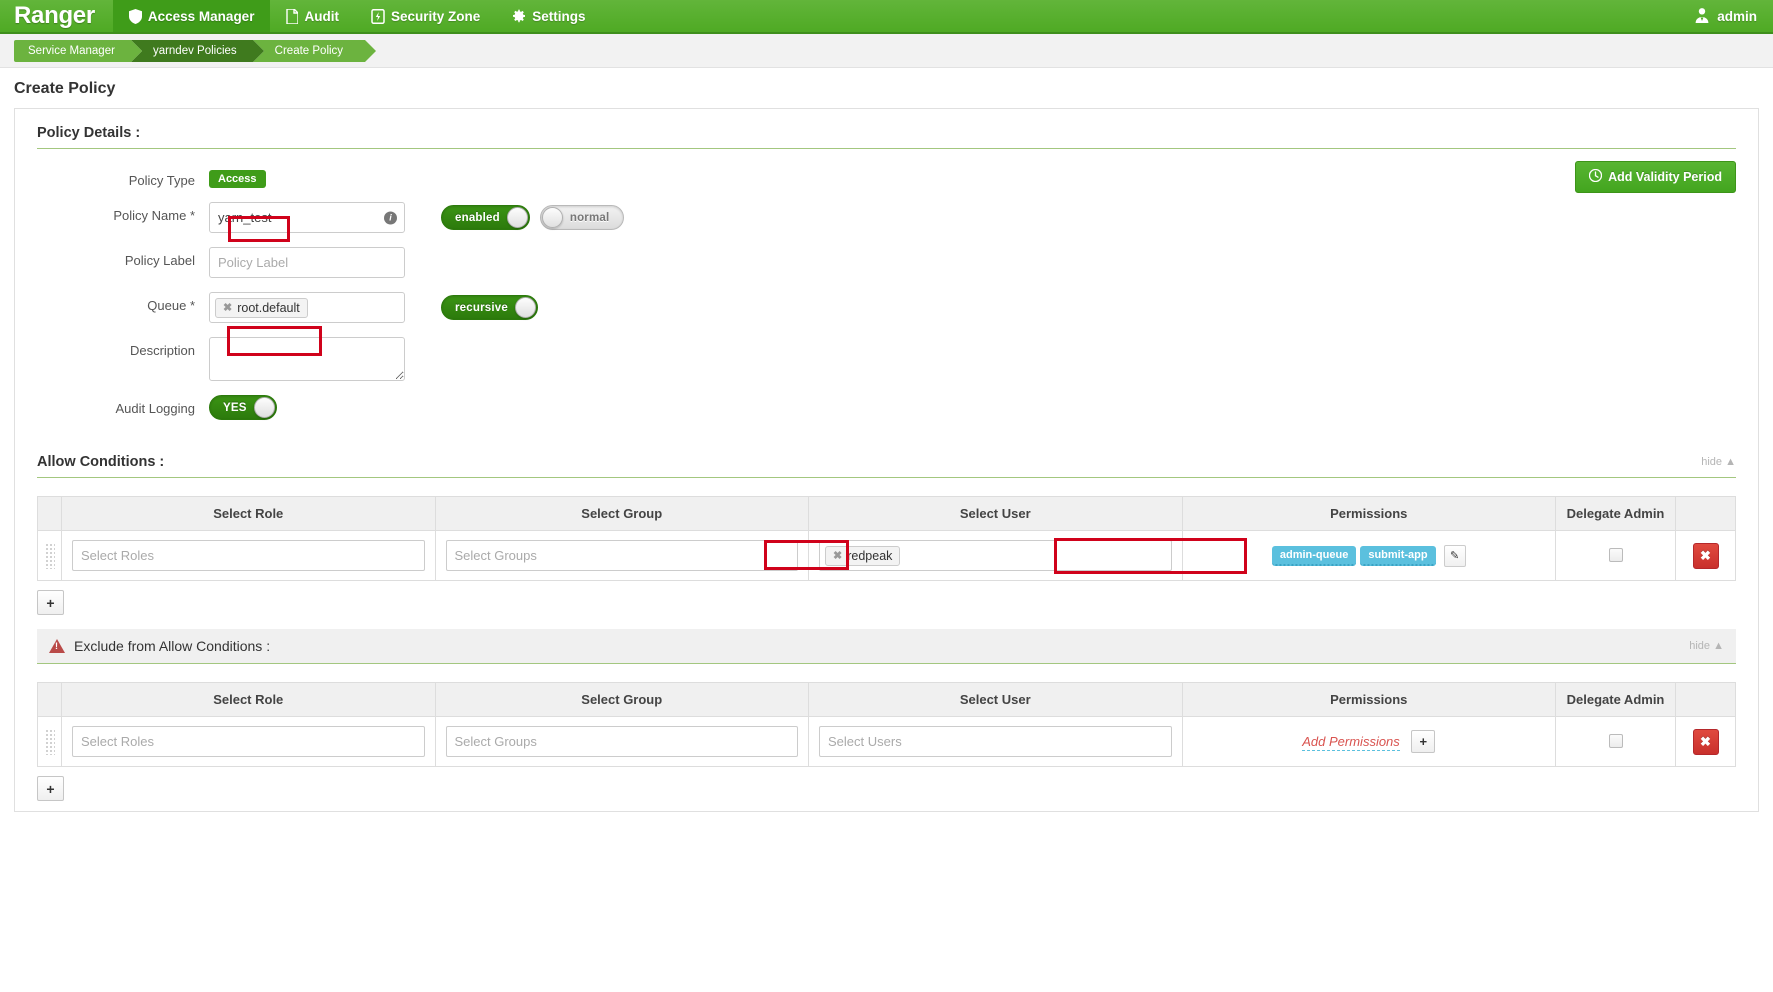  What do you see at coordinates (559, 16) in the screenshot?
I see `nav-label: Settings` at bounding box center [559, 16].